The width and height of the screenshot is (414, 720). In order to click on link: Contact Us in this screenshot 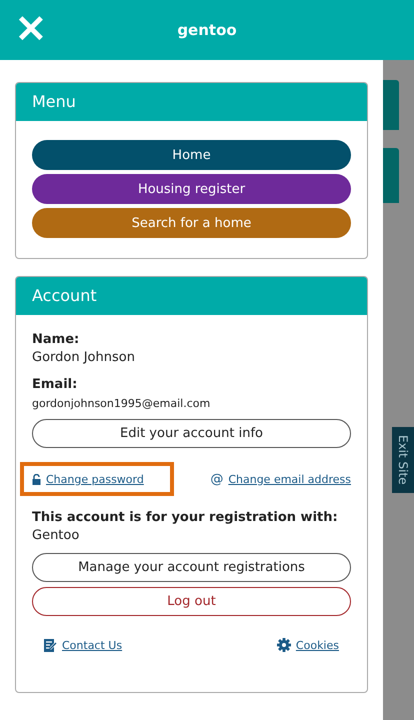, I will do `click(92, 645)`.